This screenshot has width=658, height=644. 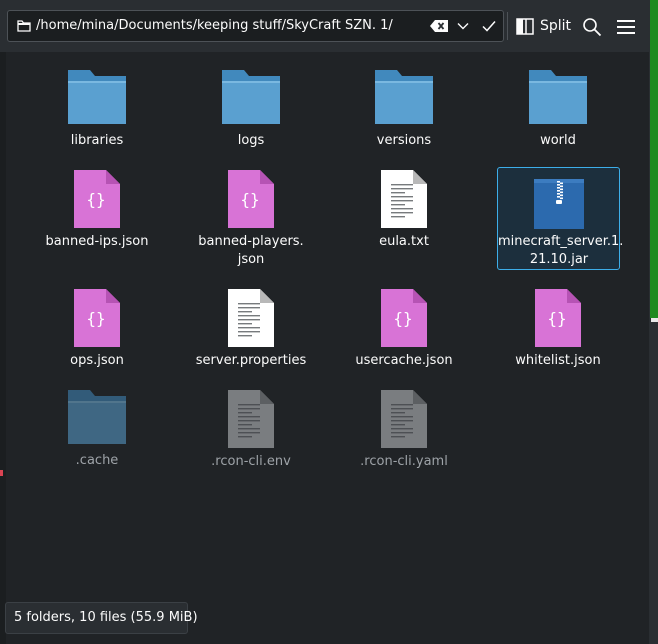 I want to click on file-name: banned-players. json, so click(x=251, y=251).